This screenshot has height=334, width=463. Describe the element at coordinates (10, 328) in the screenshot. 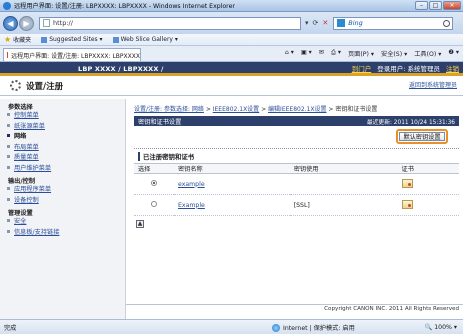

I see `status-text: 完成` at that location.